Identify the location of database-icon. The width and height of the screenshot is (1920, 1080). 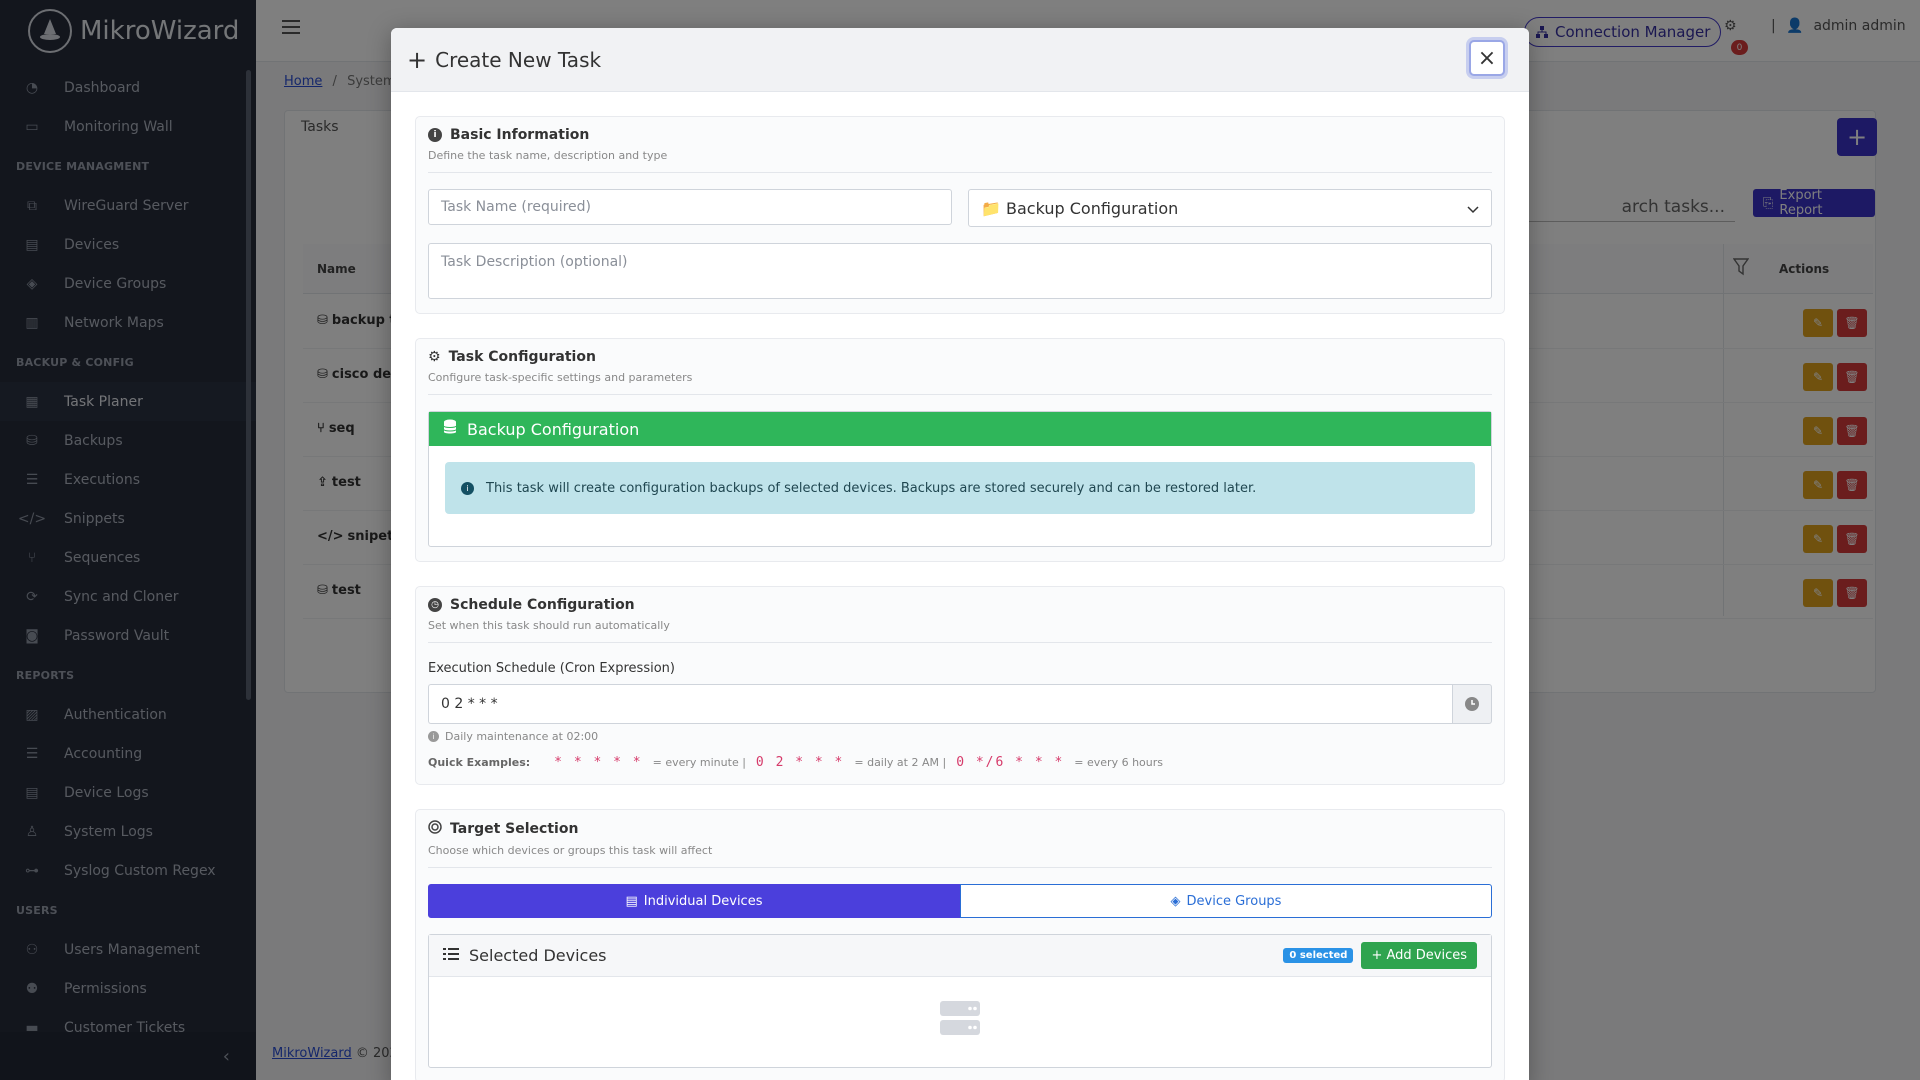
(450, 429).